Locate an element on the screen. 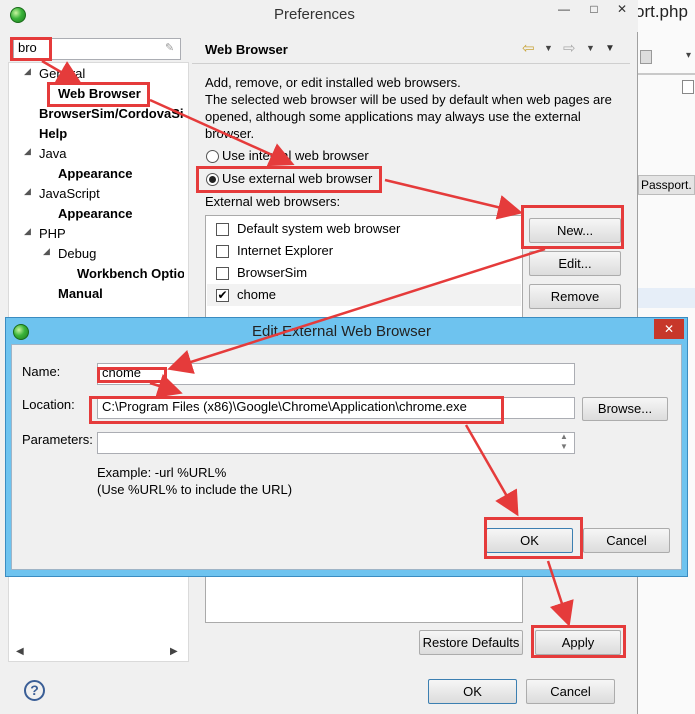 The height and width of the screenshot is (714, 695). arrow-web-browser-to-radio is located at coordinates (222, 132).